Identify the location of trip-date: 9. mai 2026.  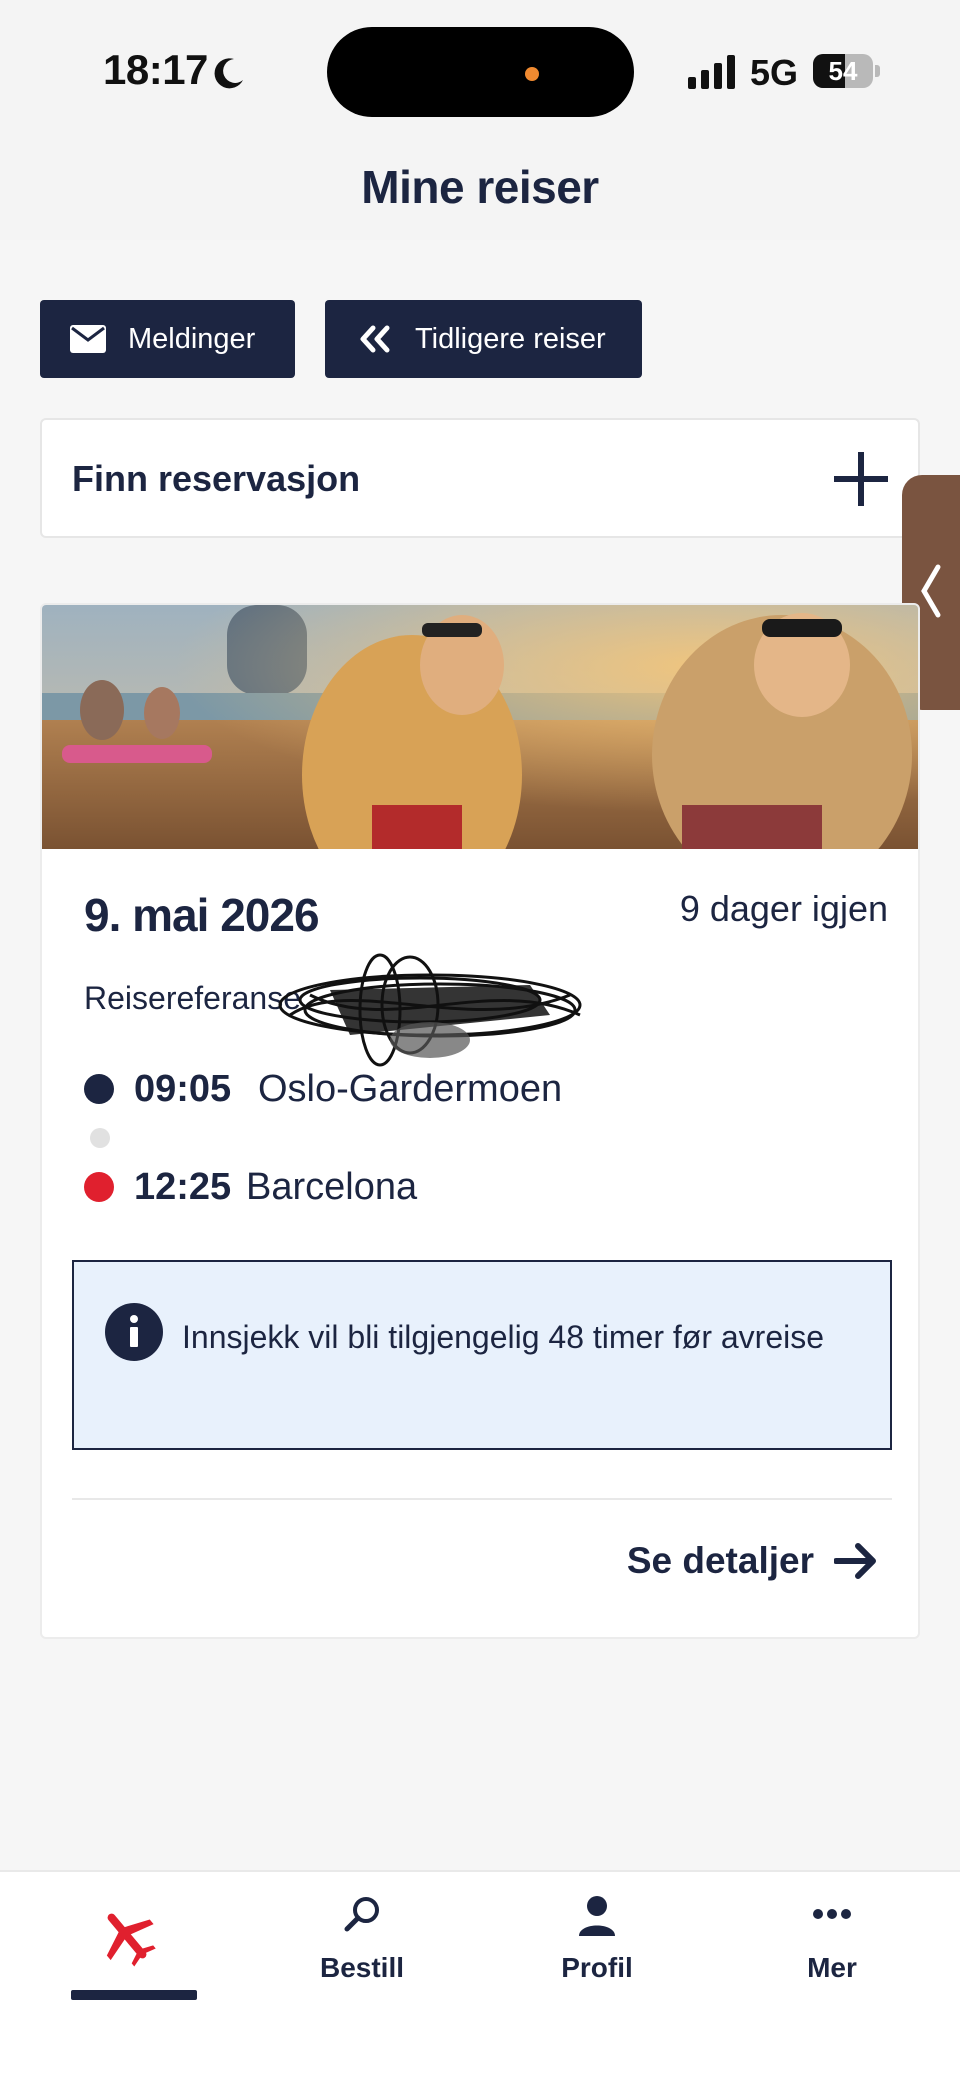
(202, 915).